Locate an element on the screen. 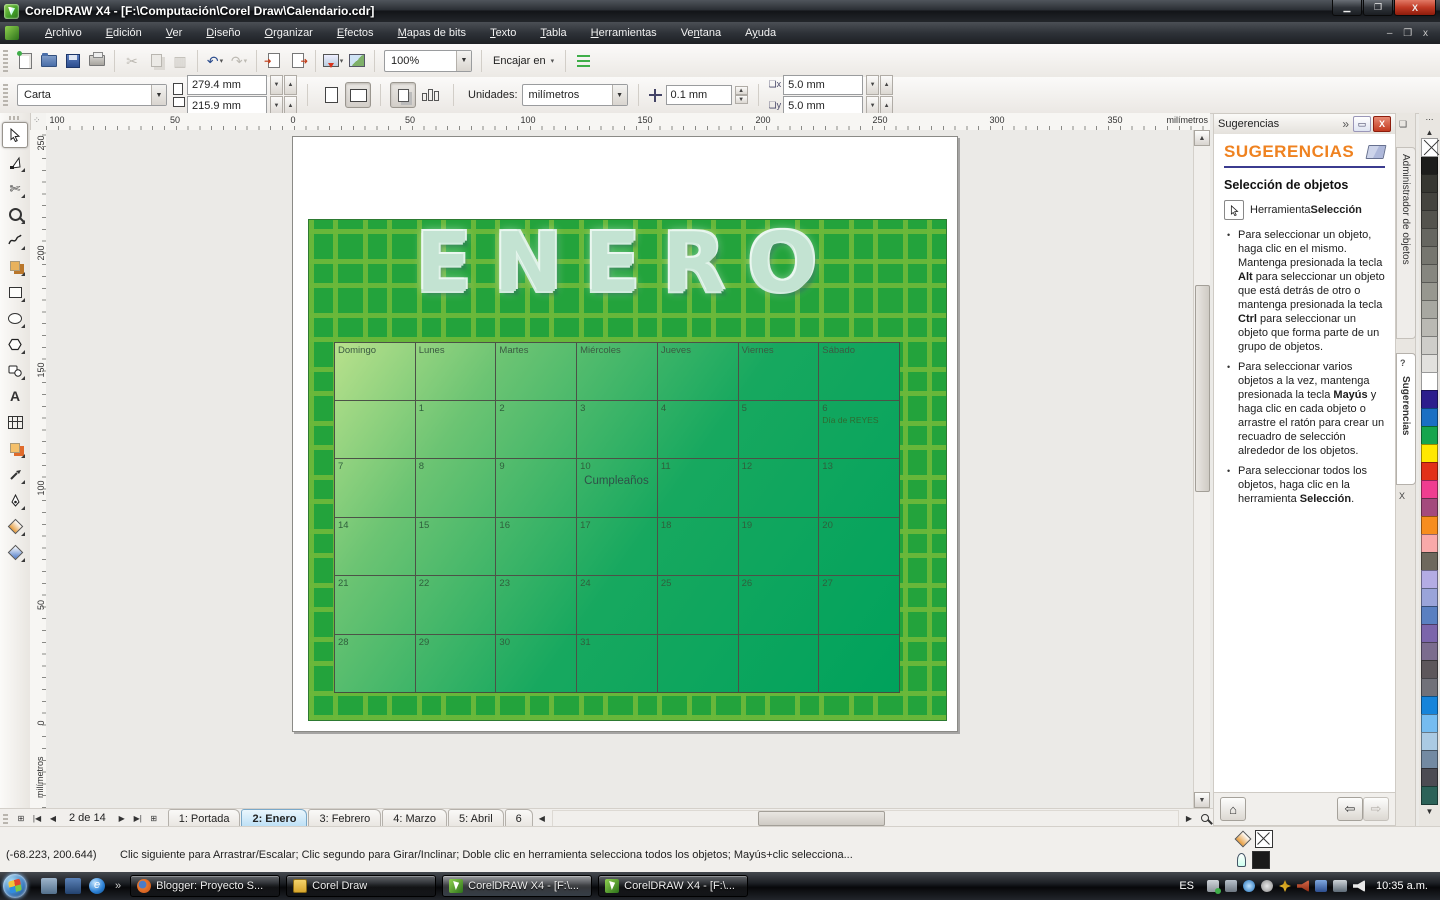  portrait-button is located at coordinates (331, 95).